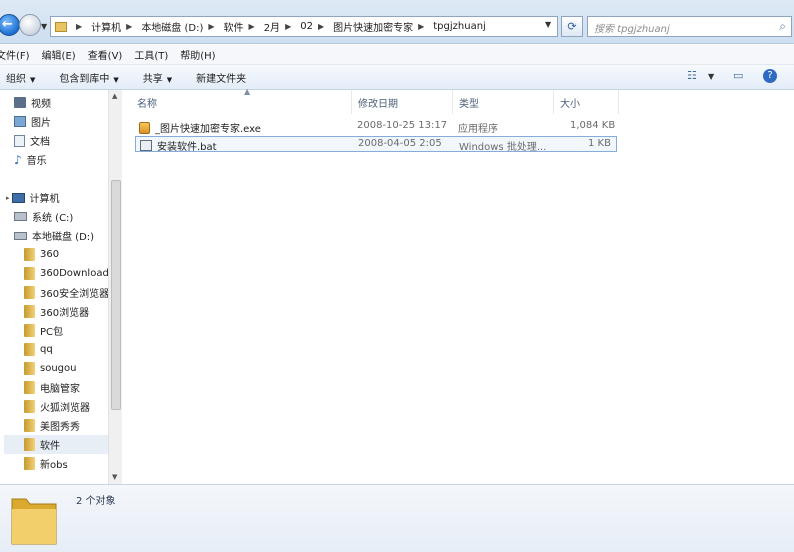 This screenshot has width=794, height=552. Describe the element at coordinates (67, 140) in the screenshot. I see `nav-item-documents: 文档` at that location.